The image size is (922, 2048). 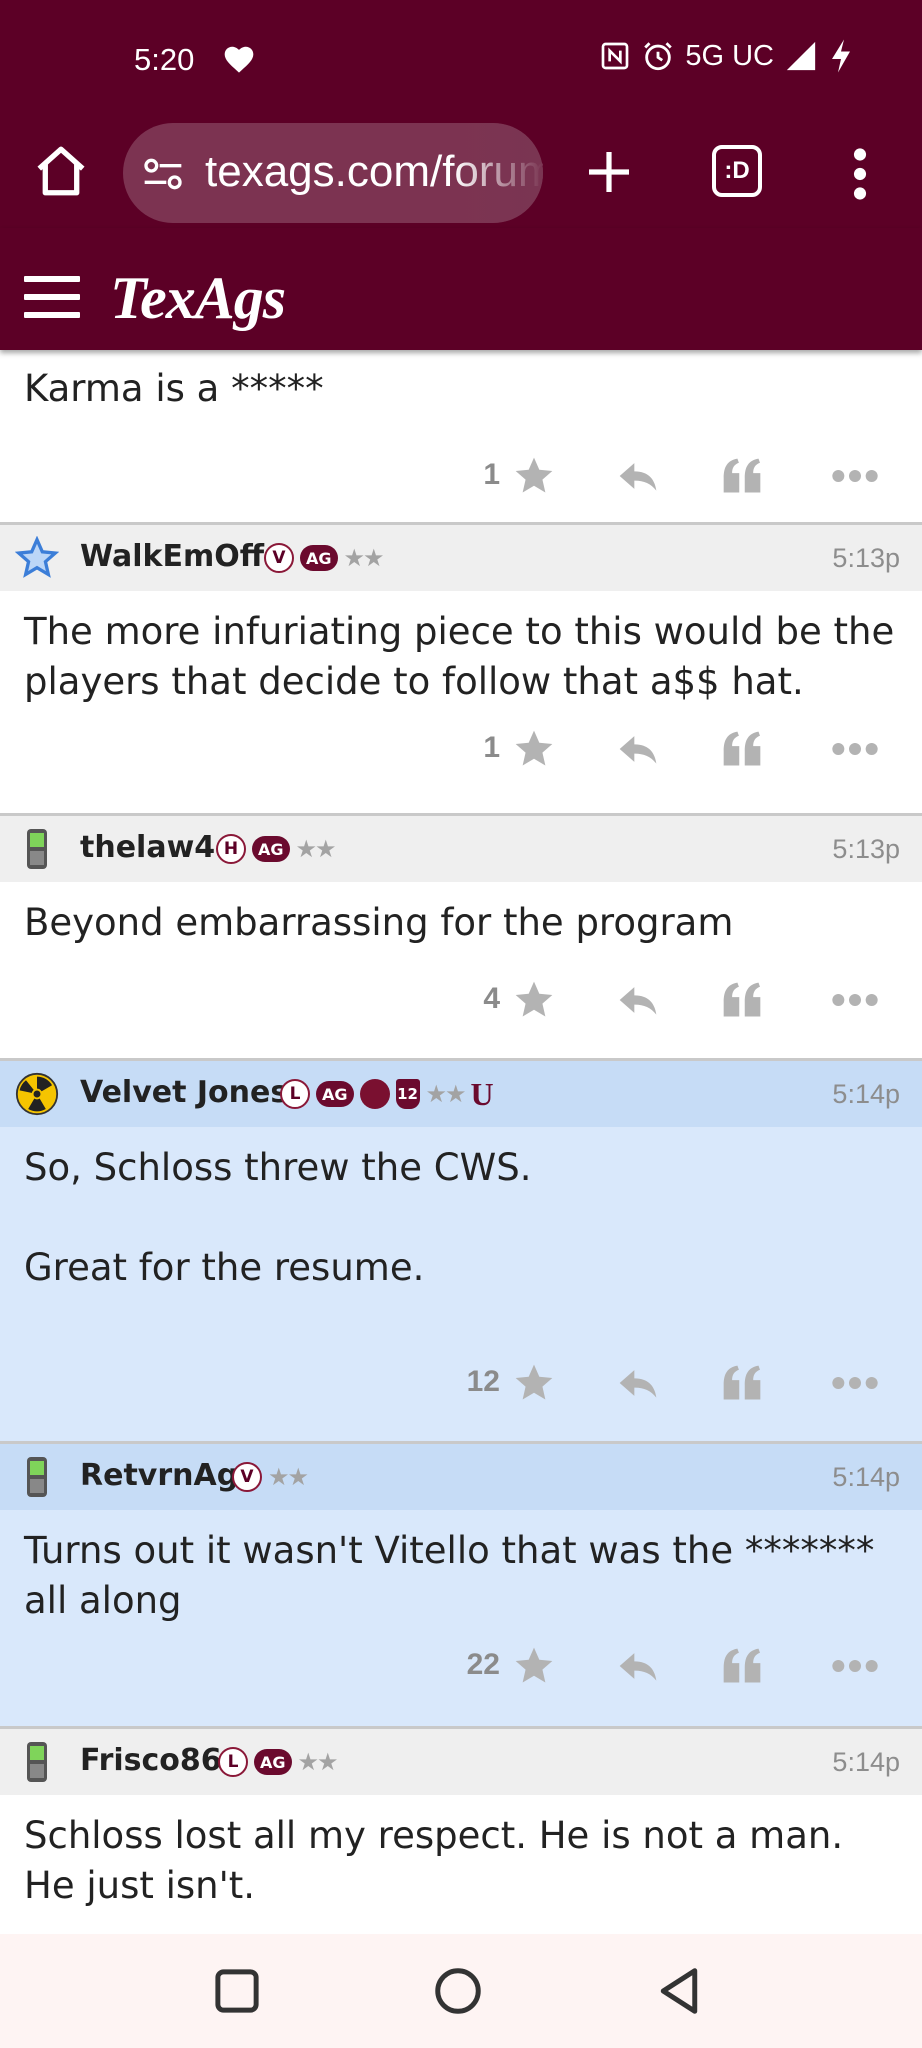 I want to click on site-header: TexAgs, so click(x=461, y=289).